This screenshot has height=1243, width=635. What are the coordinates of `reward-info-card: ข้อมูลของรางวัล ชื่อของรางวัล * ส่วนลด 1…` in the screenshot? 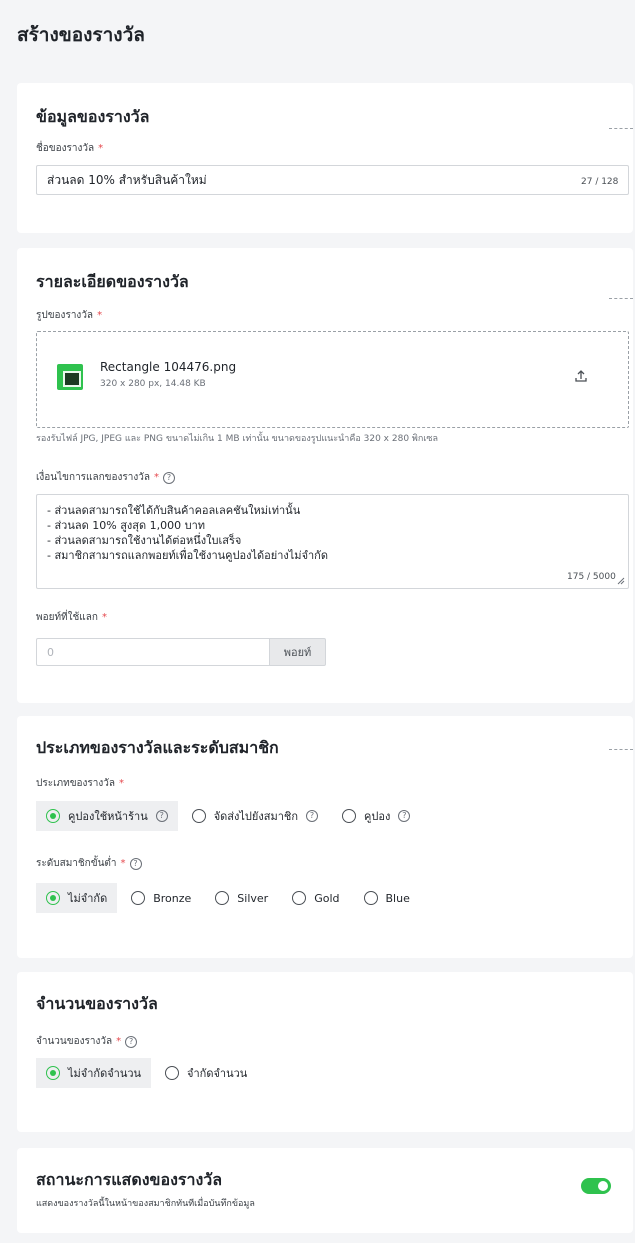 It's located at (325, 158).